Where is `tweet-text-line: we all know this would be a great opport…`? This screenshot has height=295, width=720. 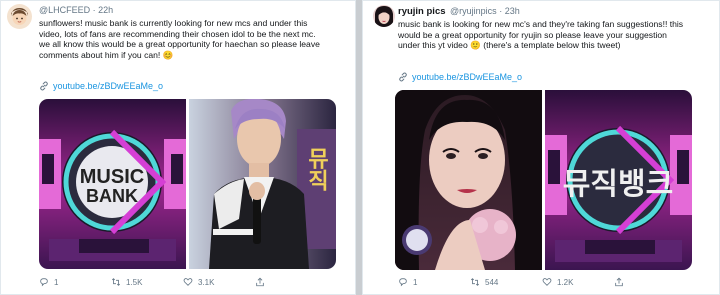
tweet-text-line: we all know this would be a great opport… is located at coordinates (179, 44).